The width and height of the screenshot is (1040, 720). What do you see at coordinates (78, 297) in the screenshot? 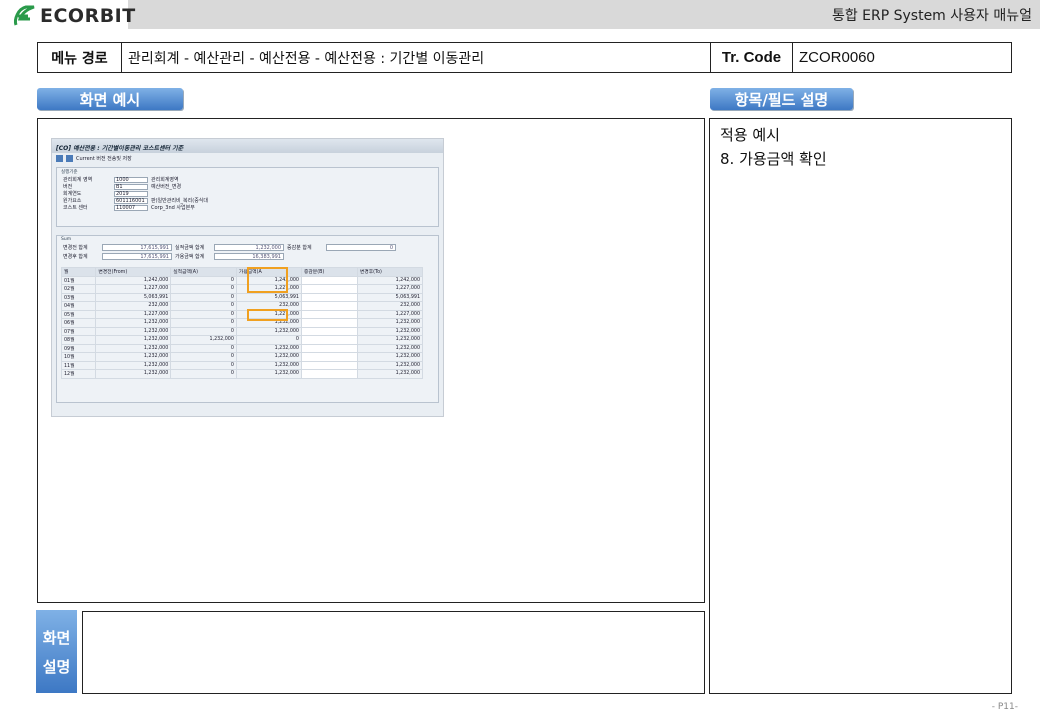
I see `table-cell: 03월` at bounding box center [78, 297].